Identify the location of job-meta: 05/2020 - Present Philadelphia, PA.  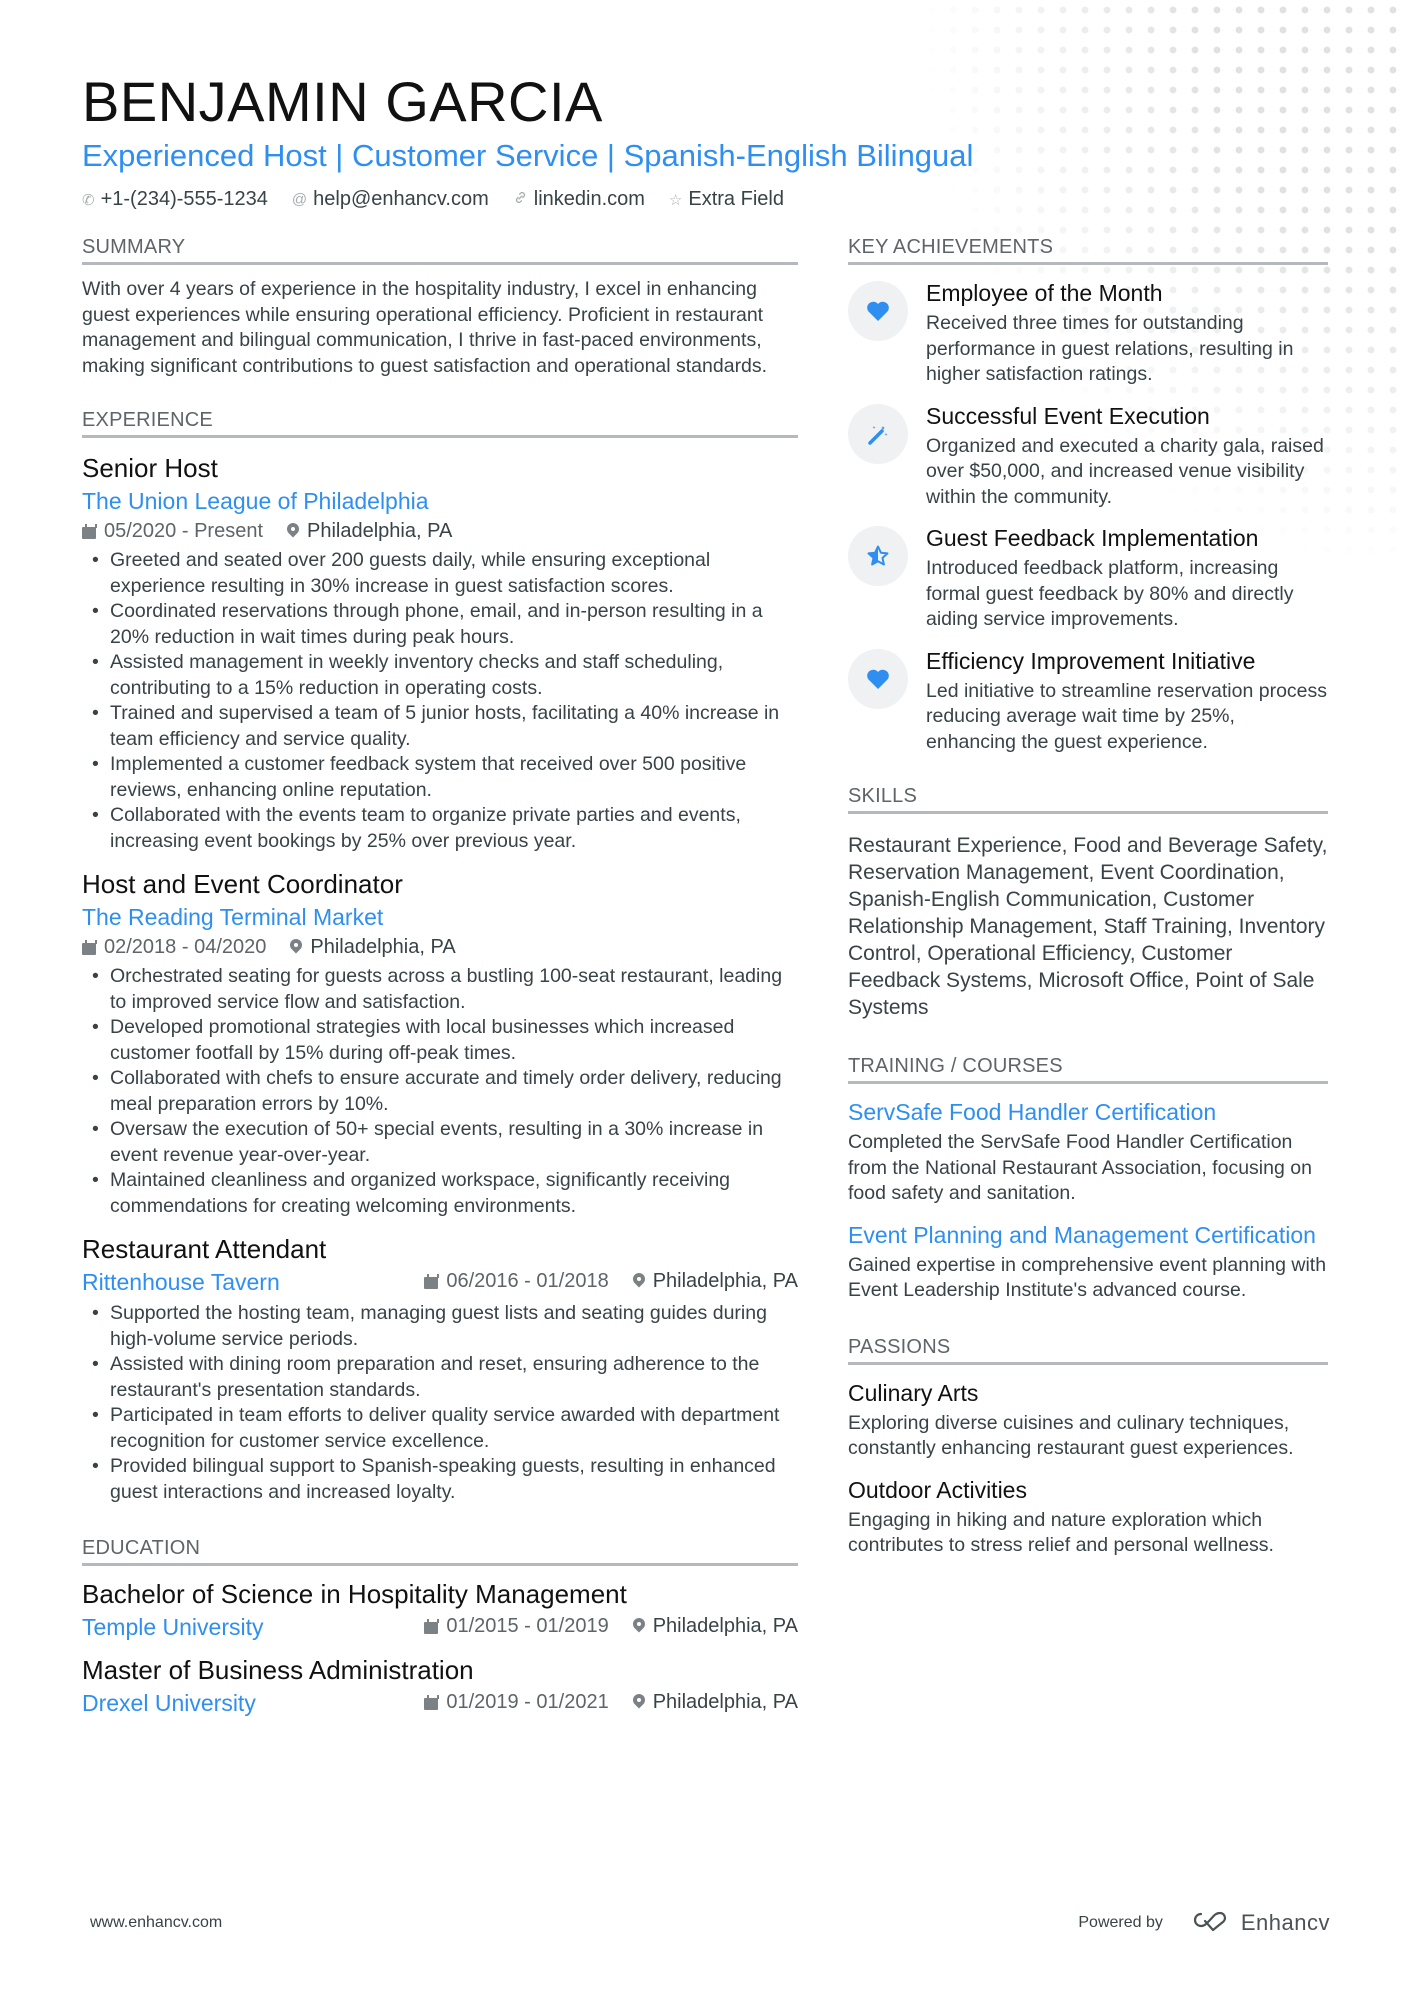
(440, 531).